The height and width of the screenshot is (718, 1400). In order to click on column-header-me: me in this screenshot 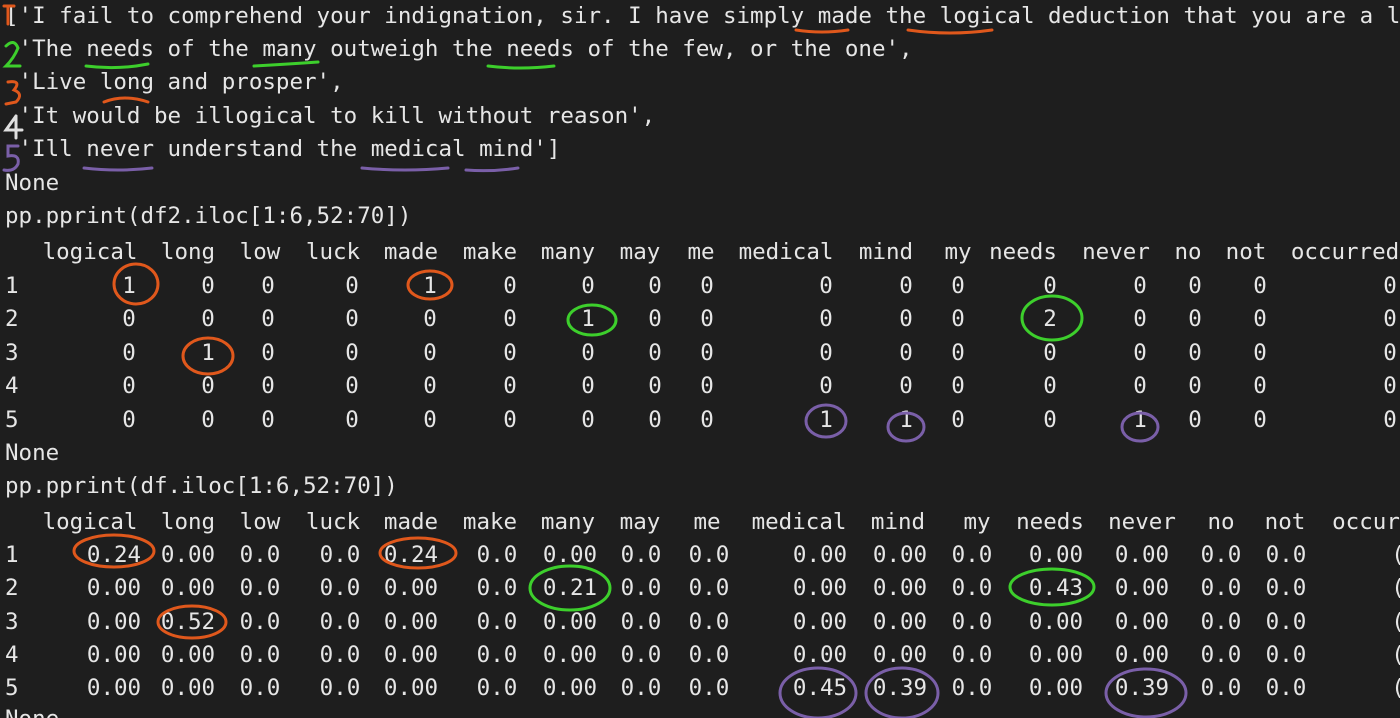, I will do `click(701, 252)`.